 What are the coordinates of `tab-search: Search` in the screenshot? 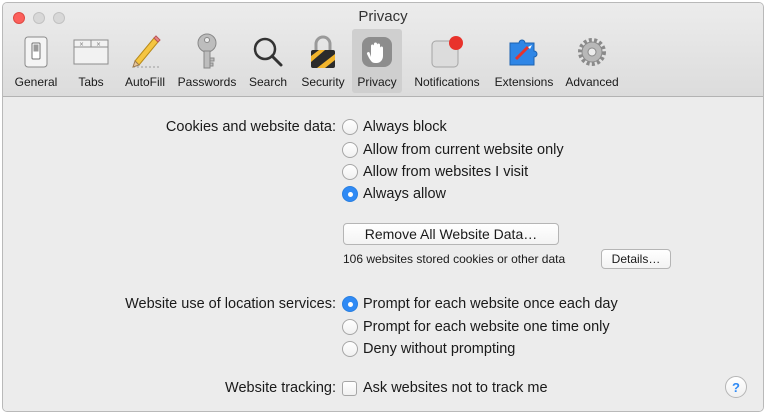 It's located at (268, 61).